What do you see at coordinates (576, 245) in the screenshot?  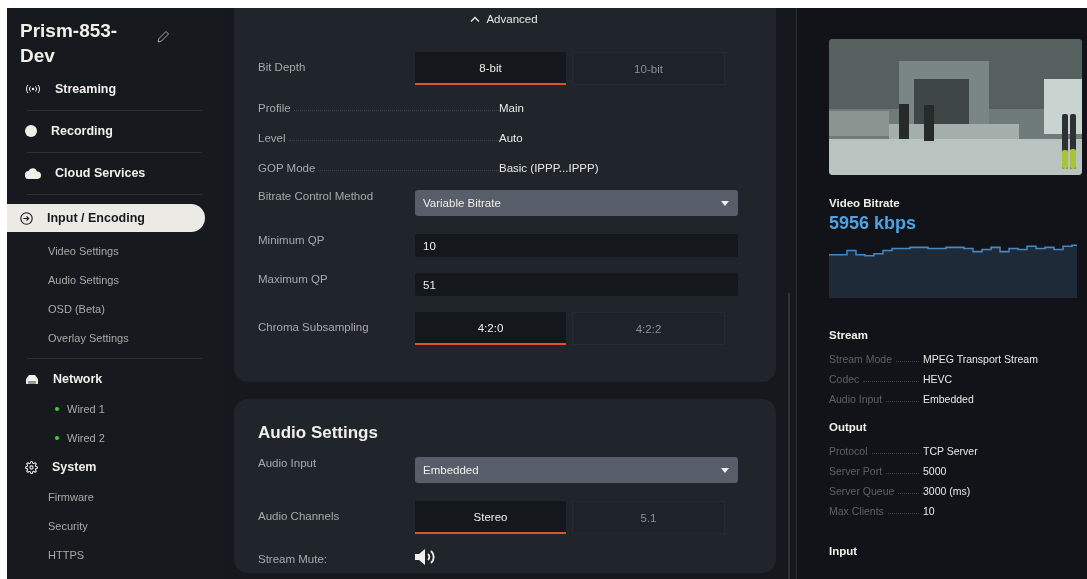 I see `input-field: 10` at bounding box center [576, 245].